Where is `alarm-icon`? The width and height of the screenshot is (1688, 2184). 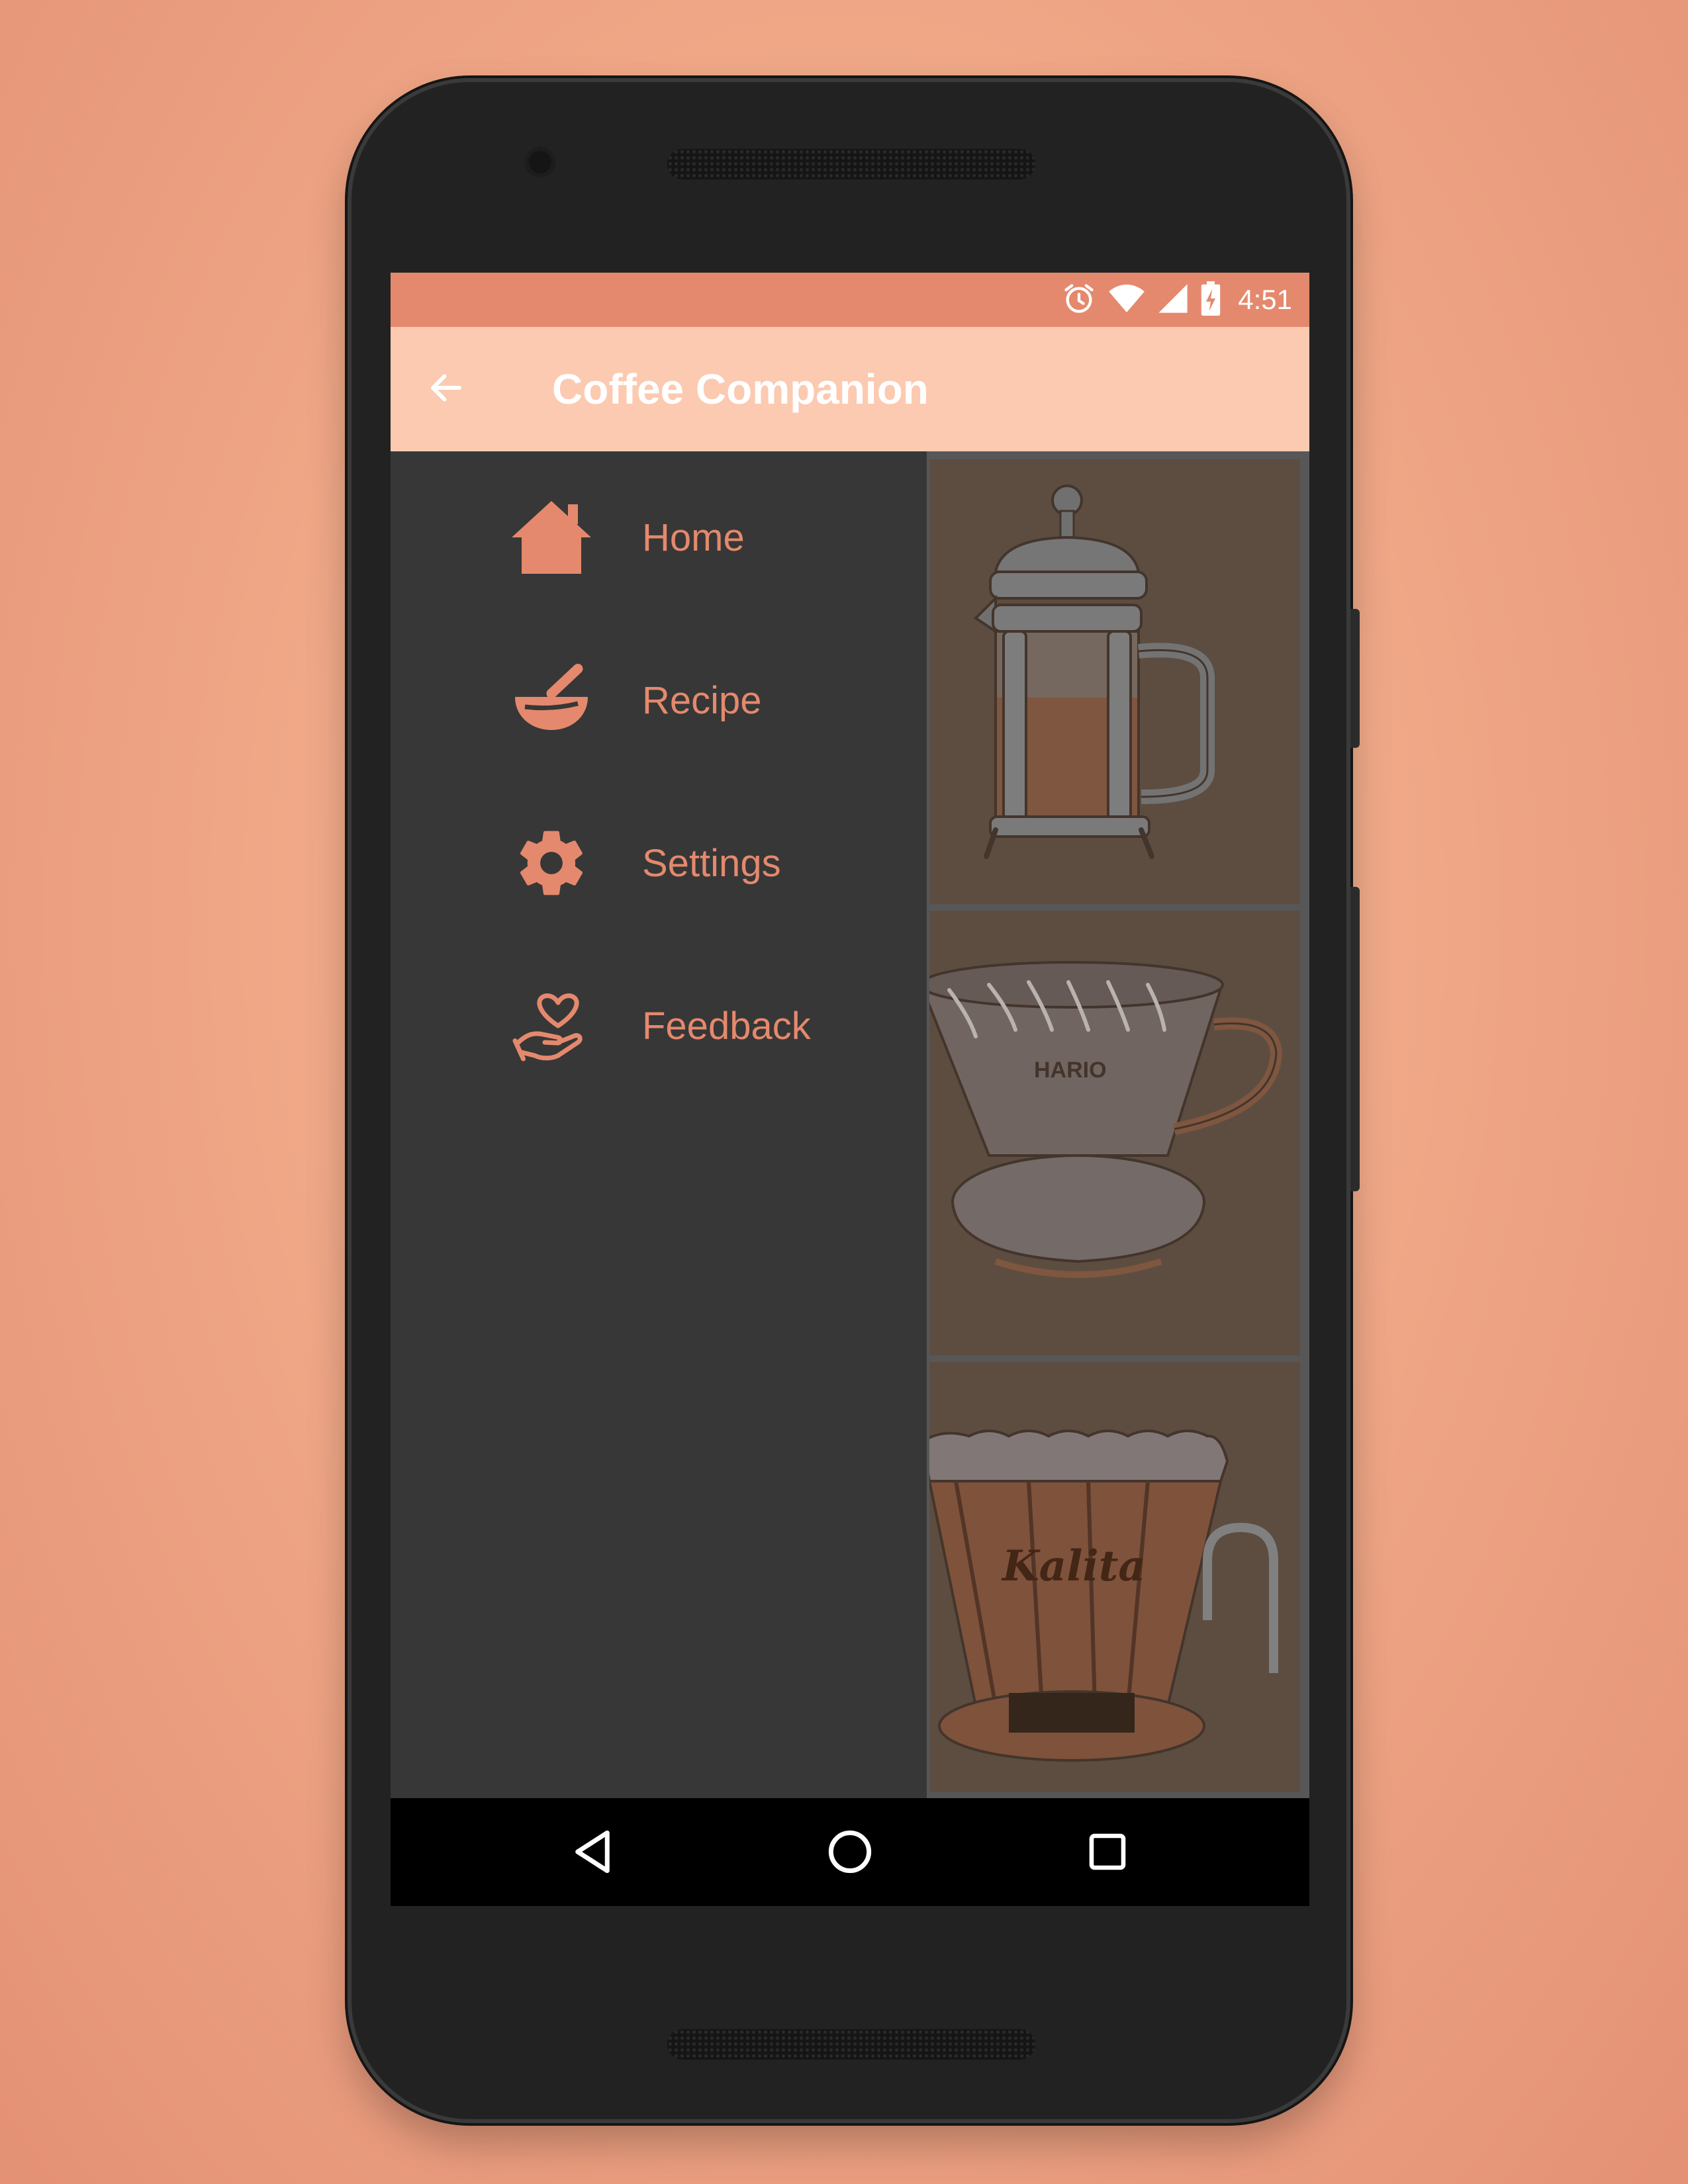 alarm-icon is located at coordinates (1079, 300).